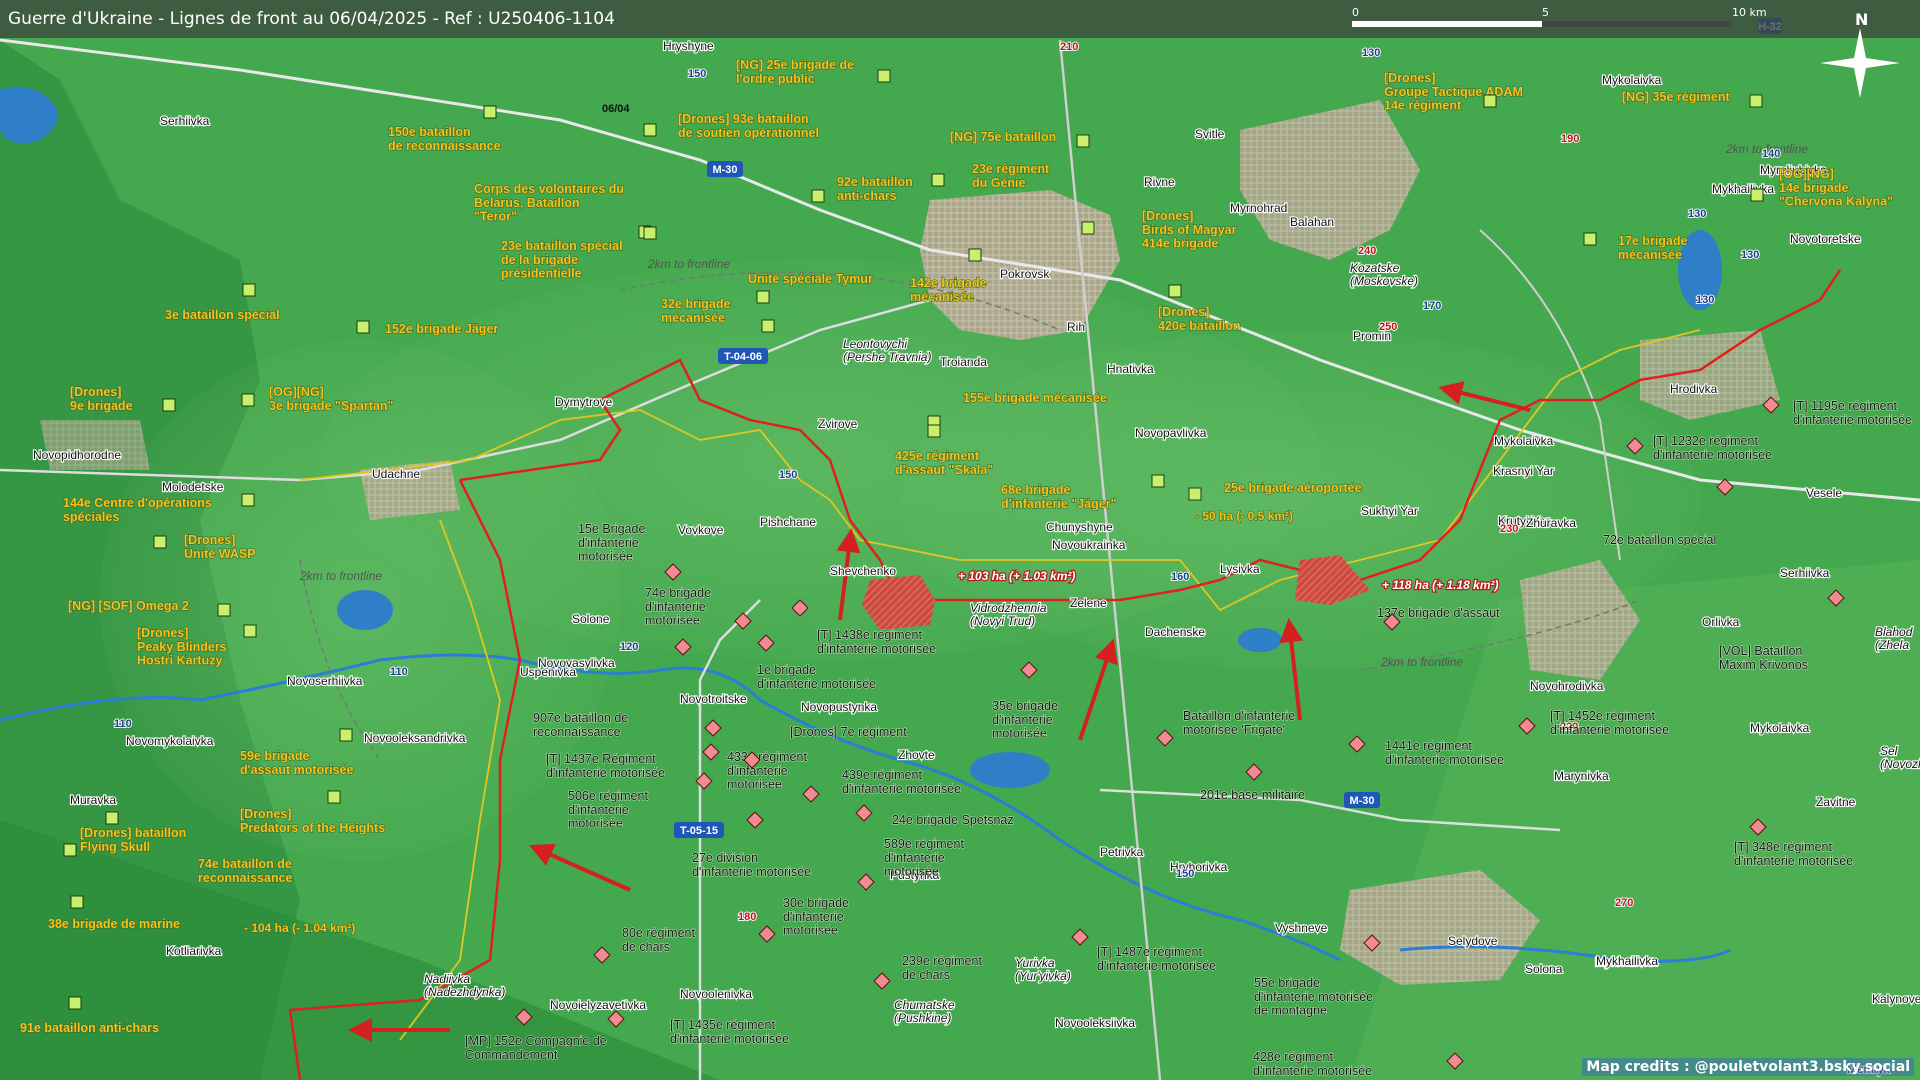 The width and height of the screenshot is (1920, 1080). I want to click on ru-unit-label: [T] 1195e régiment d'infanterie motorisée, so click(1852, 413).